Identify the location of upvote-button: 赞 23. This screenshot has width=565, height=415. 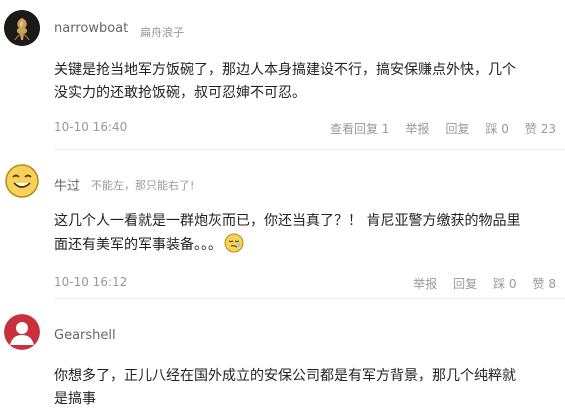
(540, 128).